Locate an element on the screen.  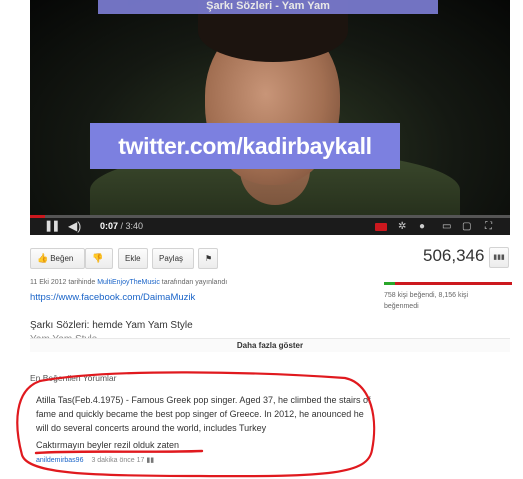
view-count: 506,346 is located at coordinates (454, 255).